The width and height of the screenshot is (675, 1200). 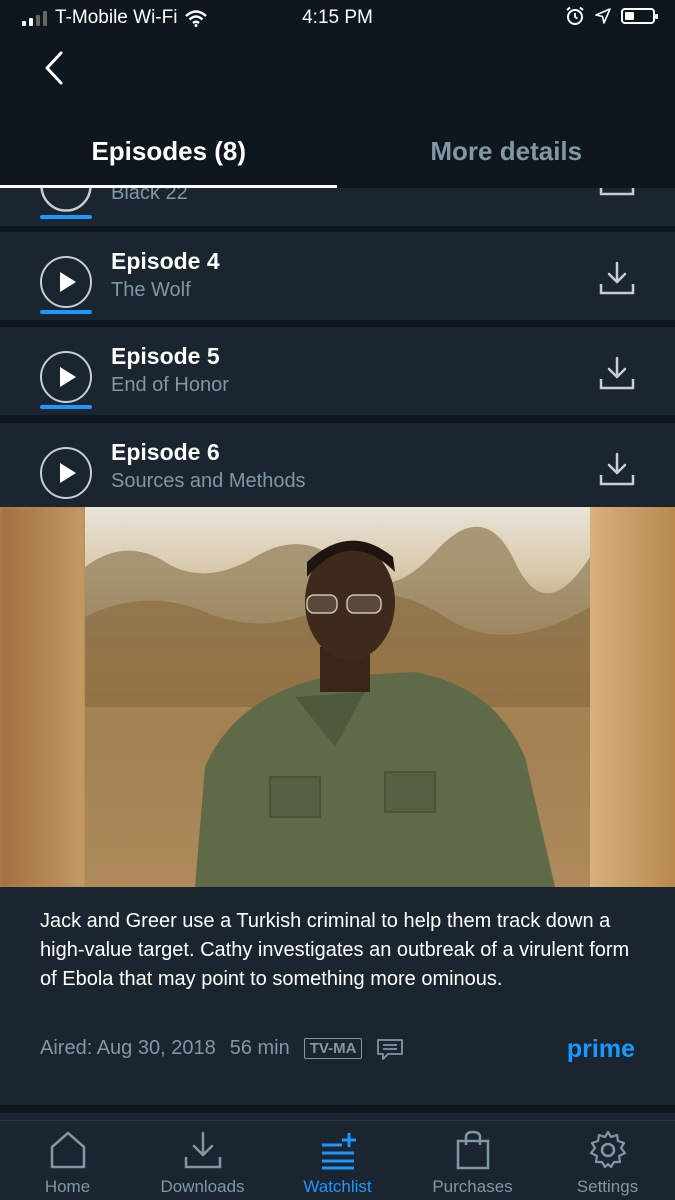 What do you see at coordinates (165, 356) in the screenshot?
I see `episode-title: Episode 5` at bounding box center [165, 356].